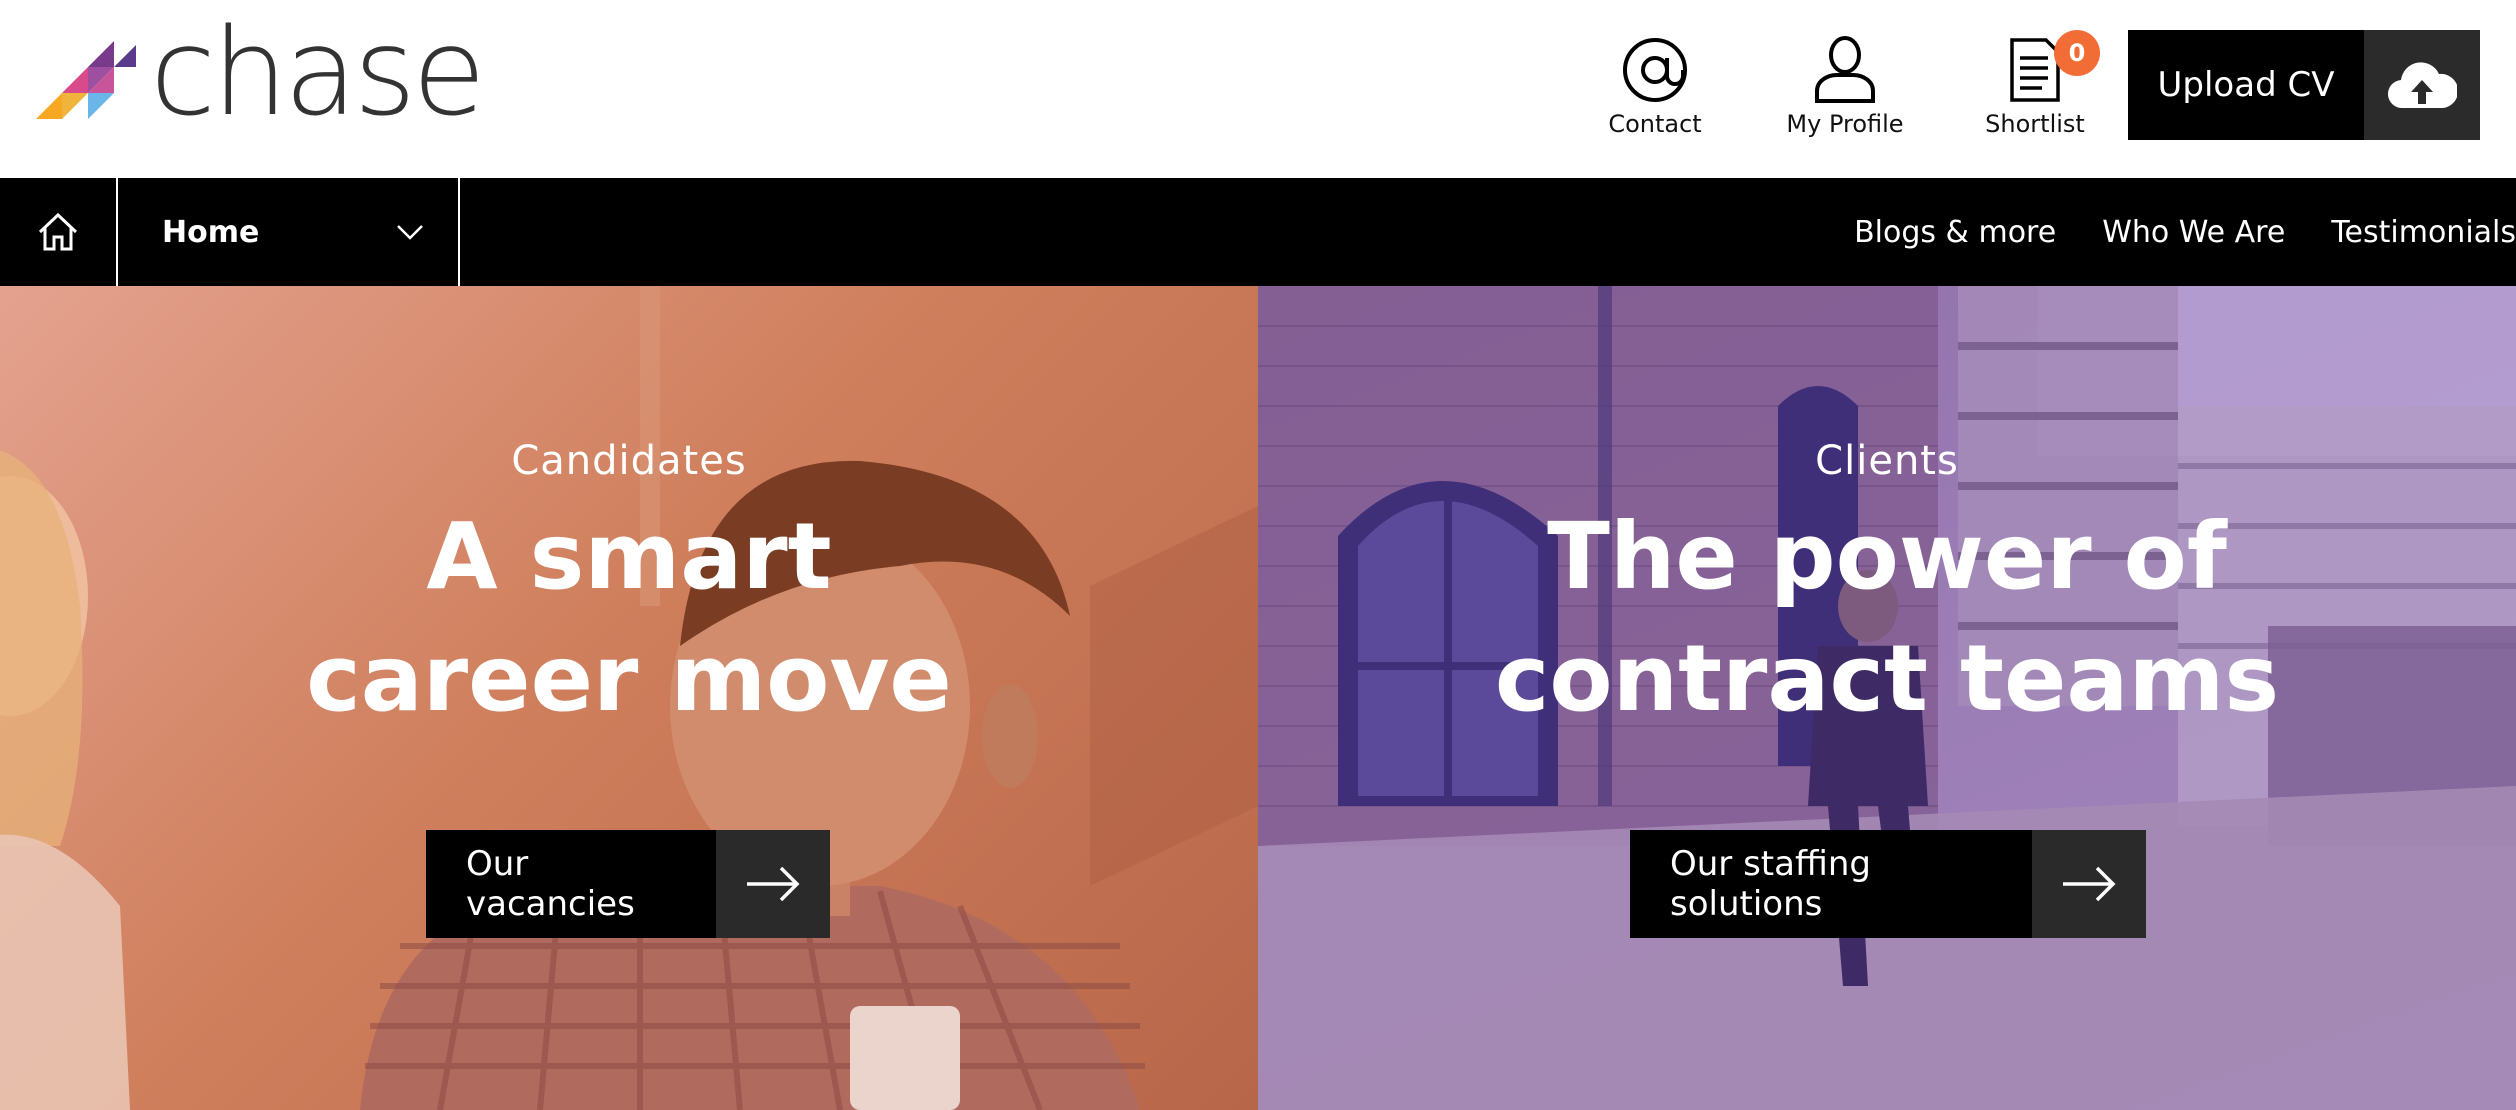 This screenshot has width=2516, height=1110. I want to click on page-select-dropdown: Home, so click(290, 232).